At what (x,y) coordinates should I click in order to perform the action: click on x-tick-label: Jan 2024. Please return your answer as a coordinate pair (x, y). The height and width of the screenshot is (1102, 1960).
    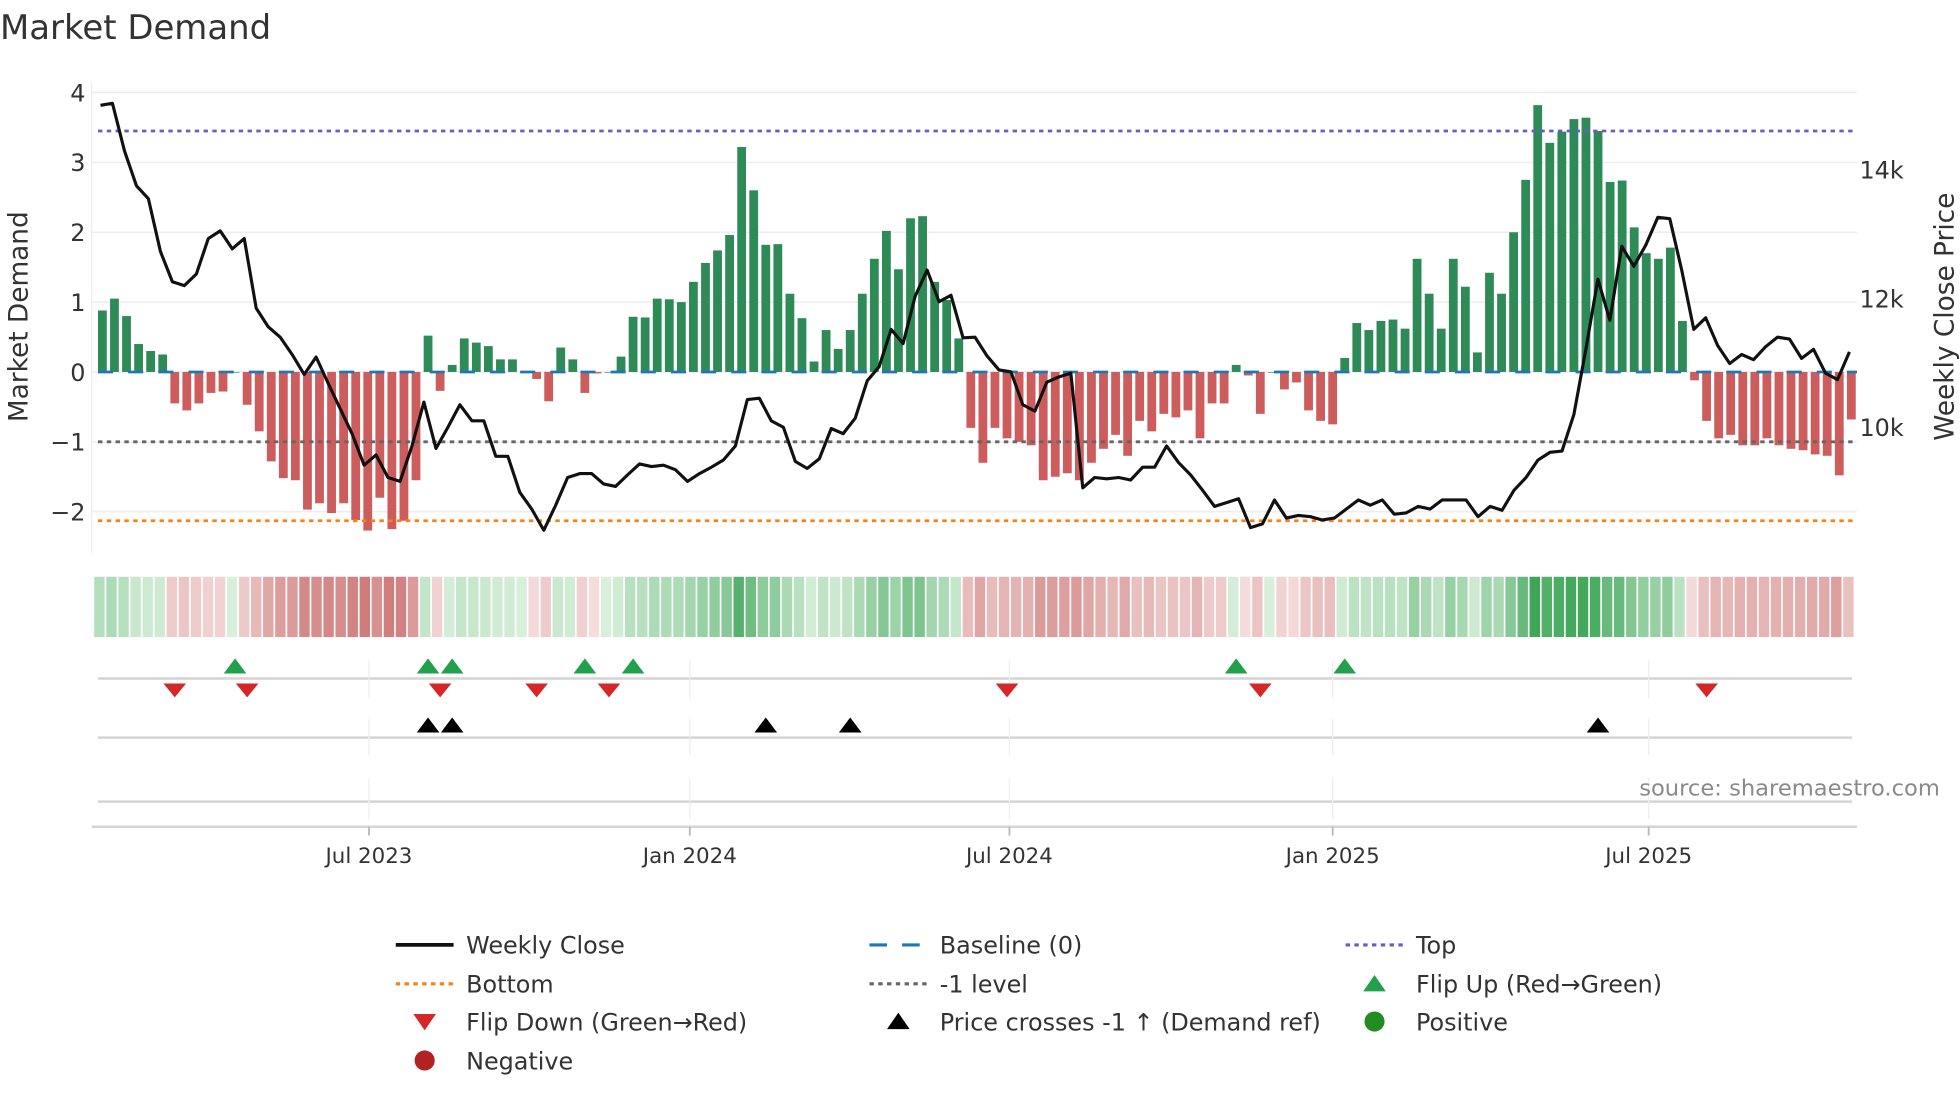
    Looking at the image, I should click on (689, 856).